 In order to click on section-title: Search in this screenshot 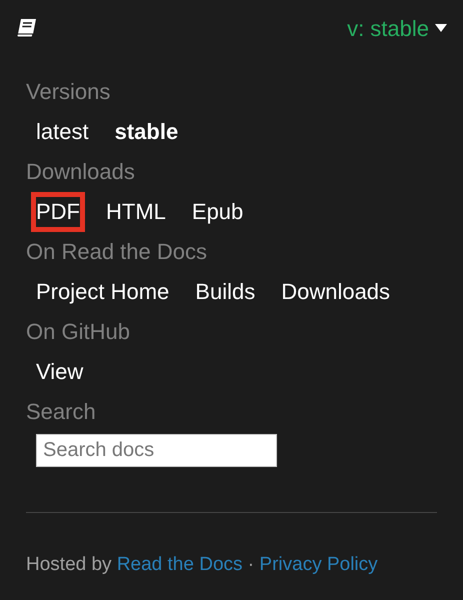, I will do `click(61, 412)`.